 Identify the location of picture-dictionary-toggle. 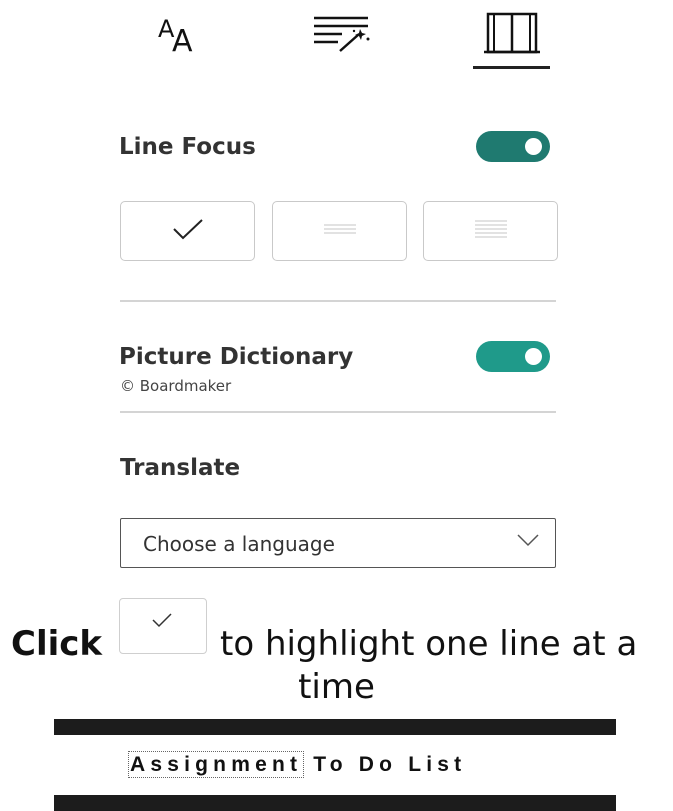
(513, 356).